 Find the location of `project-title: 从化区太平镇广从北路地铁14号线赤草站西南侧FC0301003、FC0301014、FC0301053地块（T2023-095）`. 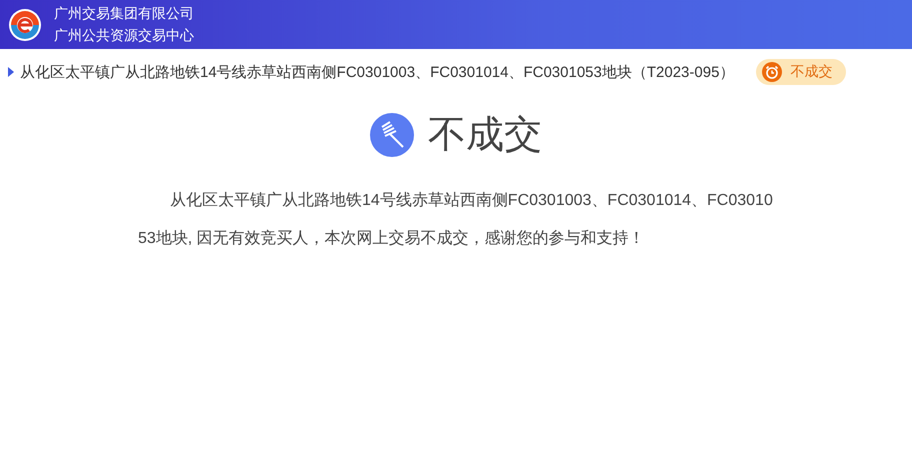

project-title: 从化区太平镇广从北路地铁14号线赤草站西南侧FC0301003、FC0301014、FC0301053地块（T2023-095） is located at coordinates (377, 72).